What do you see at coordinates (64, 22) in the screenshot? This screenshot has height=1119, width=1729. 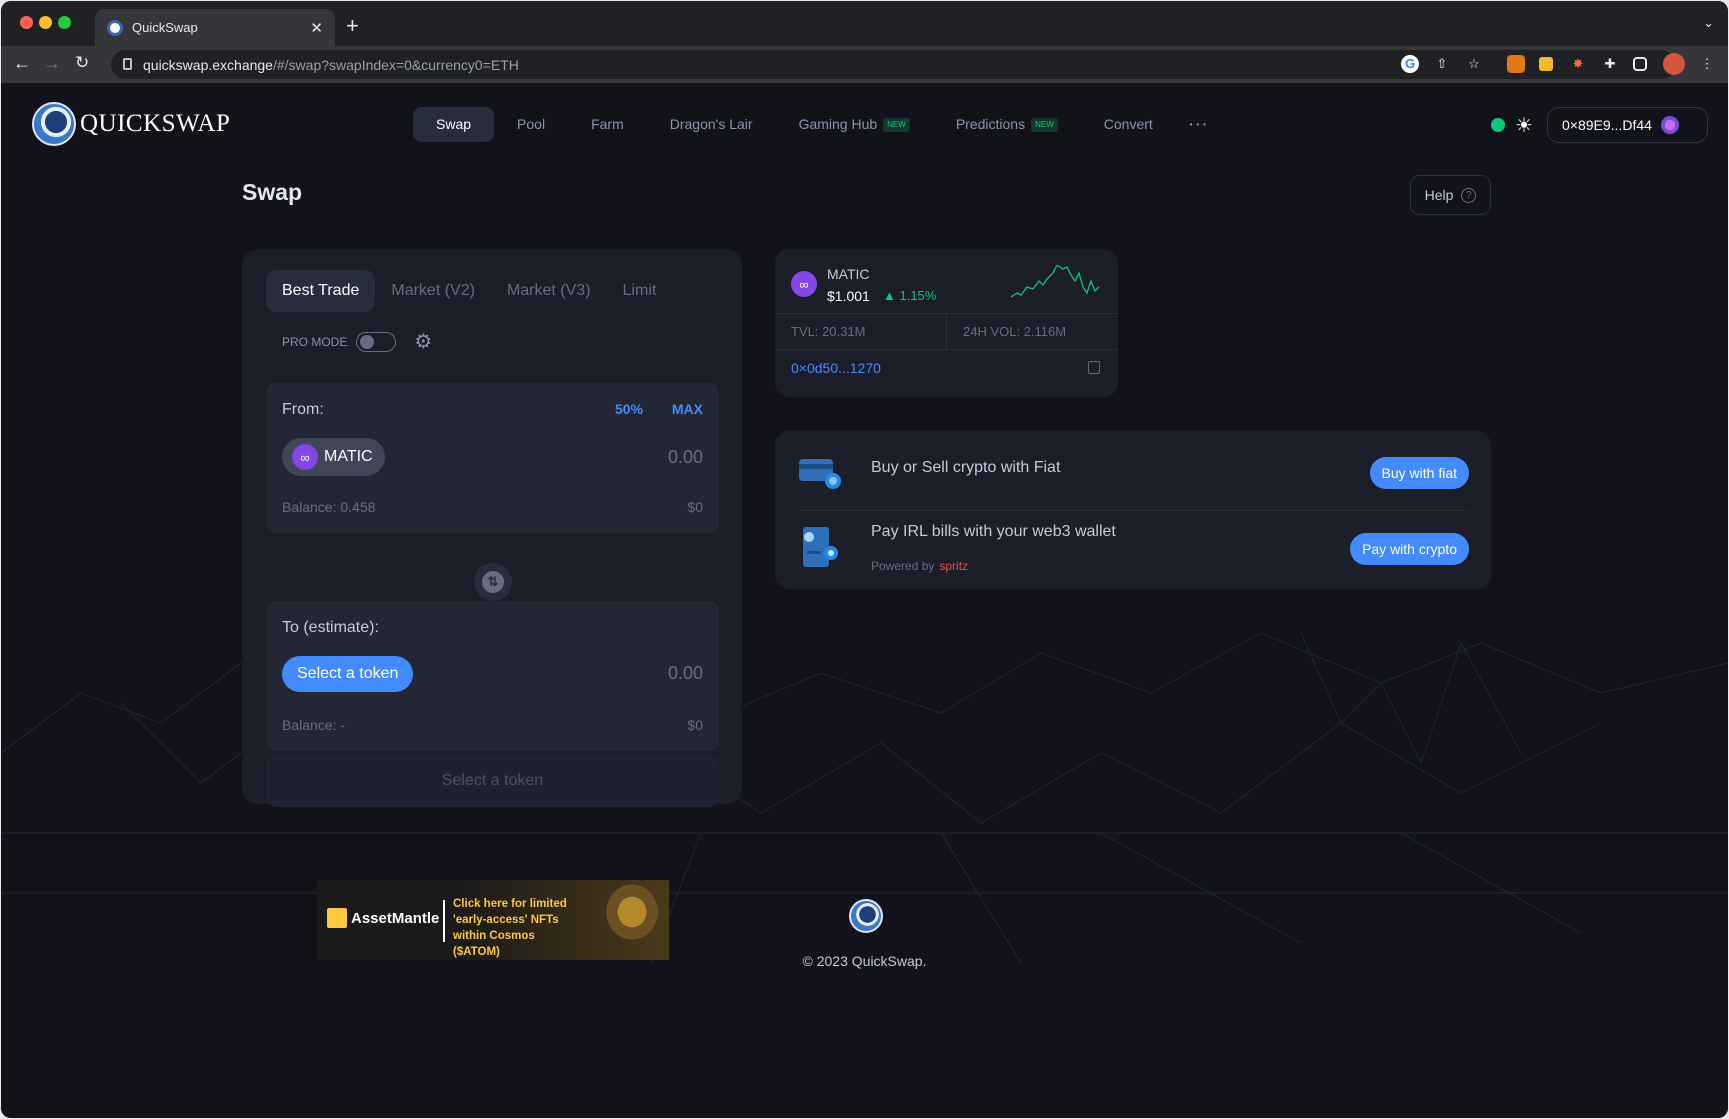 I see `maximize-window-button` at bounding box center [64, 22].